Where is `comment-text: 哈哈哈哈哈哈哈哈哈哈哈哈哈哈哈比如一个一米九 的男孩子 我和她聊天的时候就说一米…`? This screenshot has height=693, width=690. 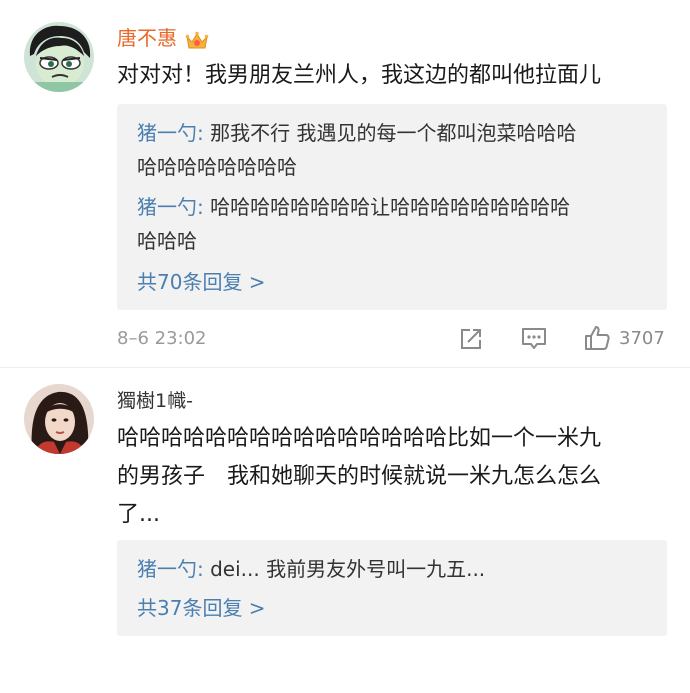
comment-text: 哈哈哈哈哈哈哈哈哈哈哈哈哈哈哈比如一个一米九 的男孩子 我和她聊天的时候就说一米… is located at coordinates (397, 477).